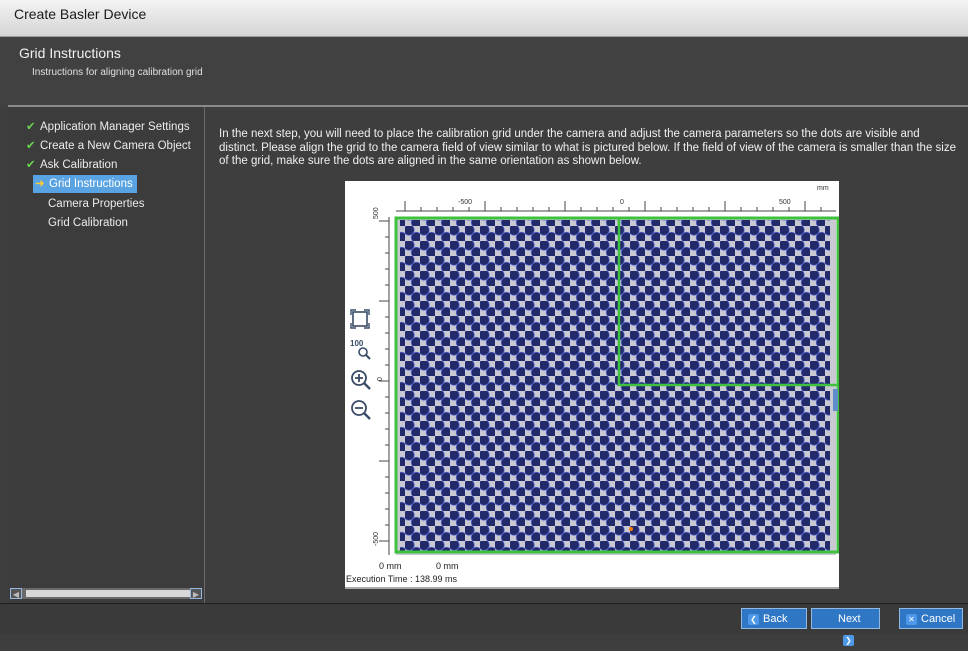 The width and height of the screenshot is (968, 651). What do you see at coordinates (361, 380) in the screenshot?
I see `zoom-in-icon` at bounding box center [361, 380].